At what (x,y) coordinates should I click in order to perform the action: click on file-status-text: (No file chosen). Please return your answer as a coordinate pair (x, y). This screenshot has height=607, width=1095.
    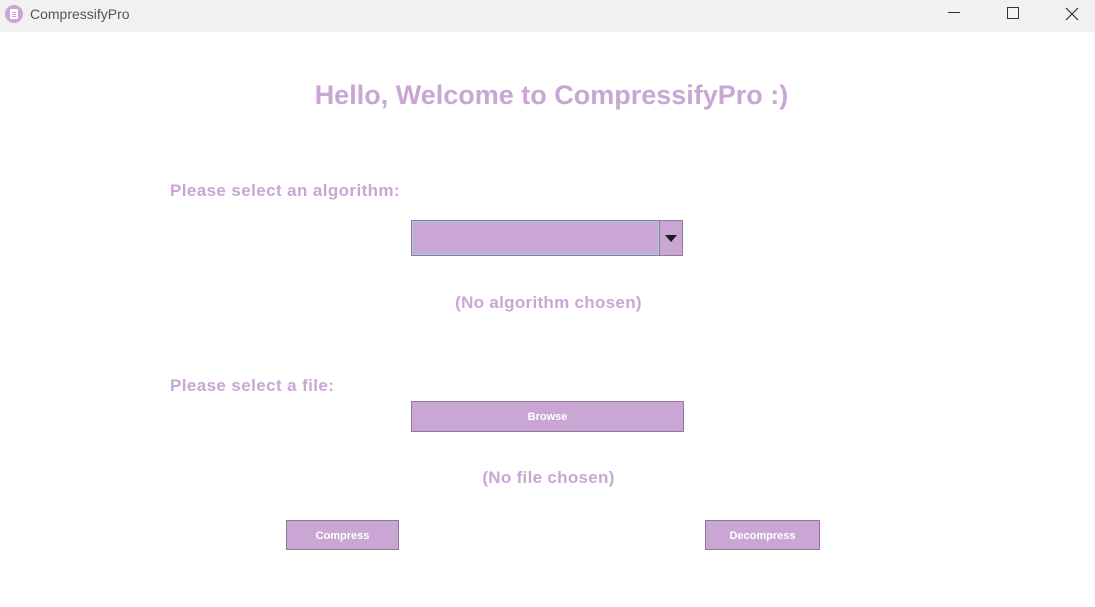
    Looking at the image, I should click on (548, 477).